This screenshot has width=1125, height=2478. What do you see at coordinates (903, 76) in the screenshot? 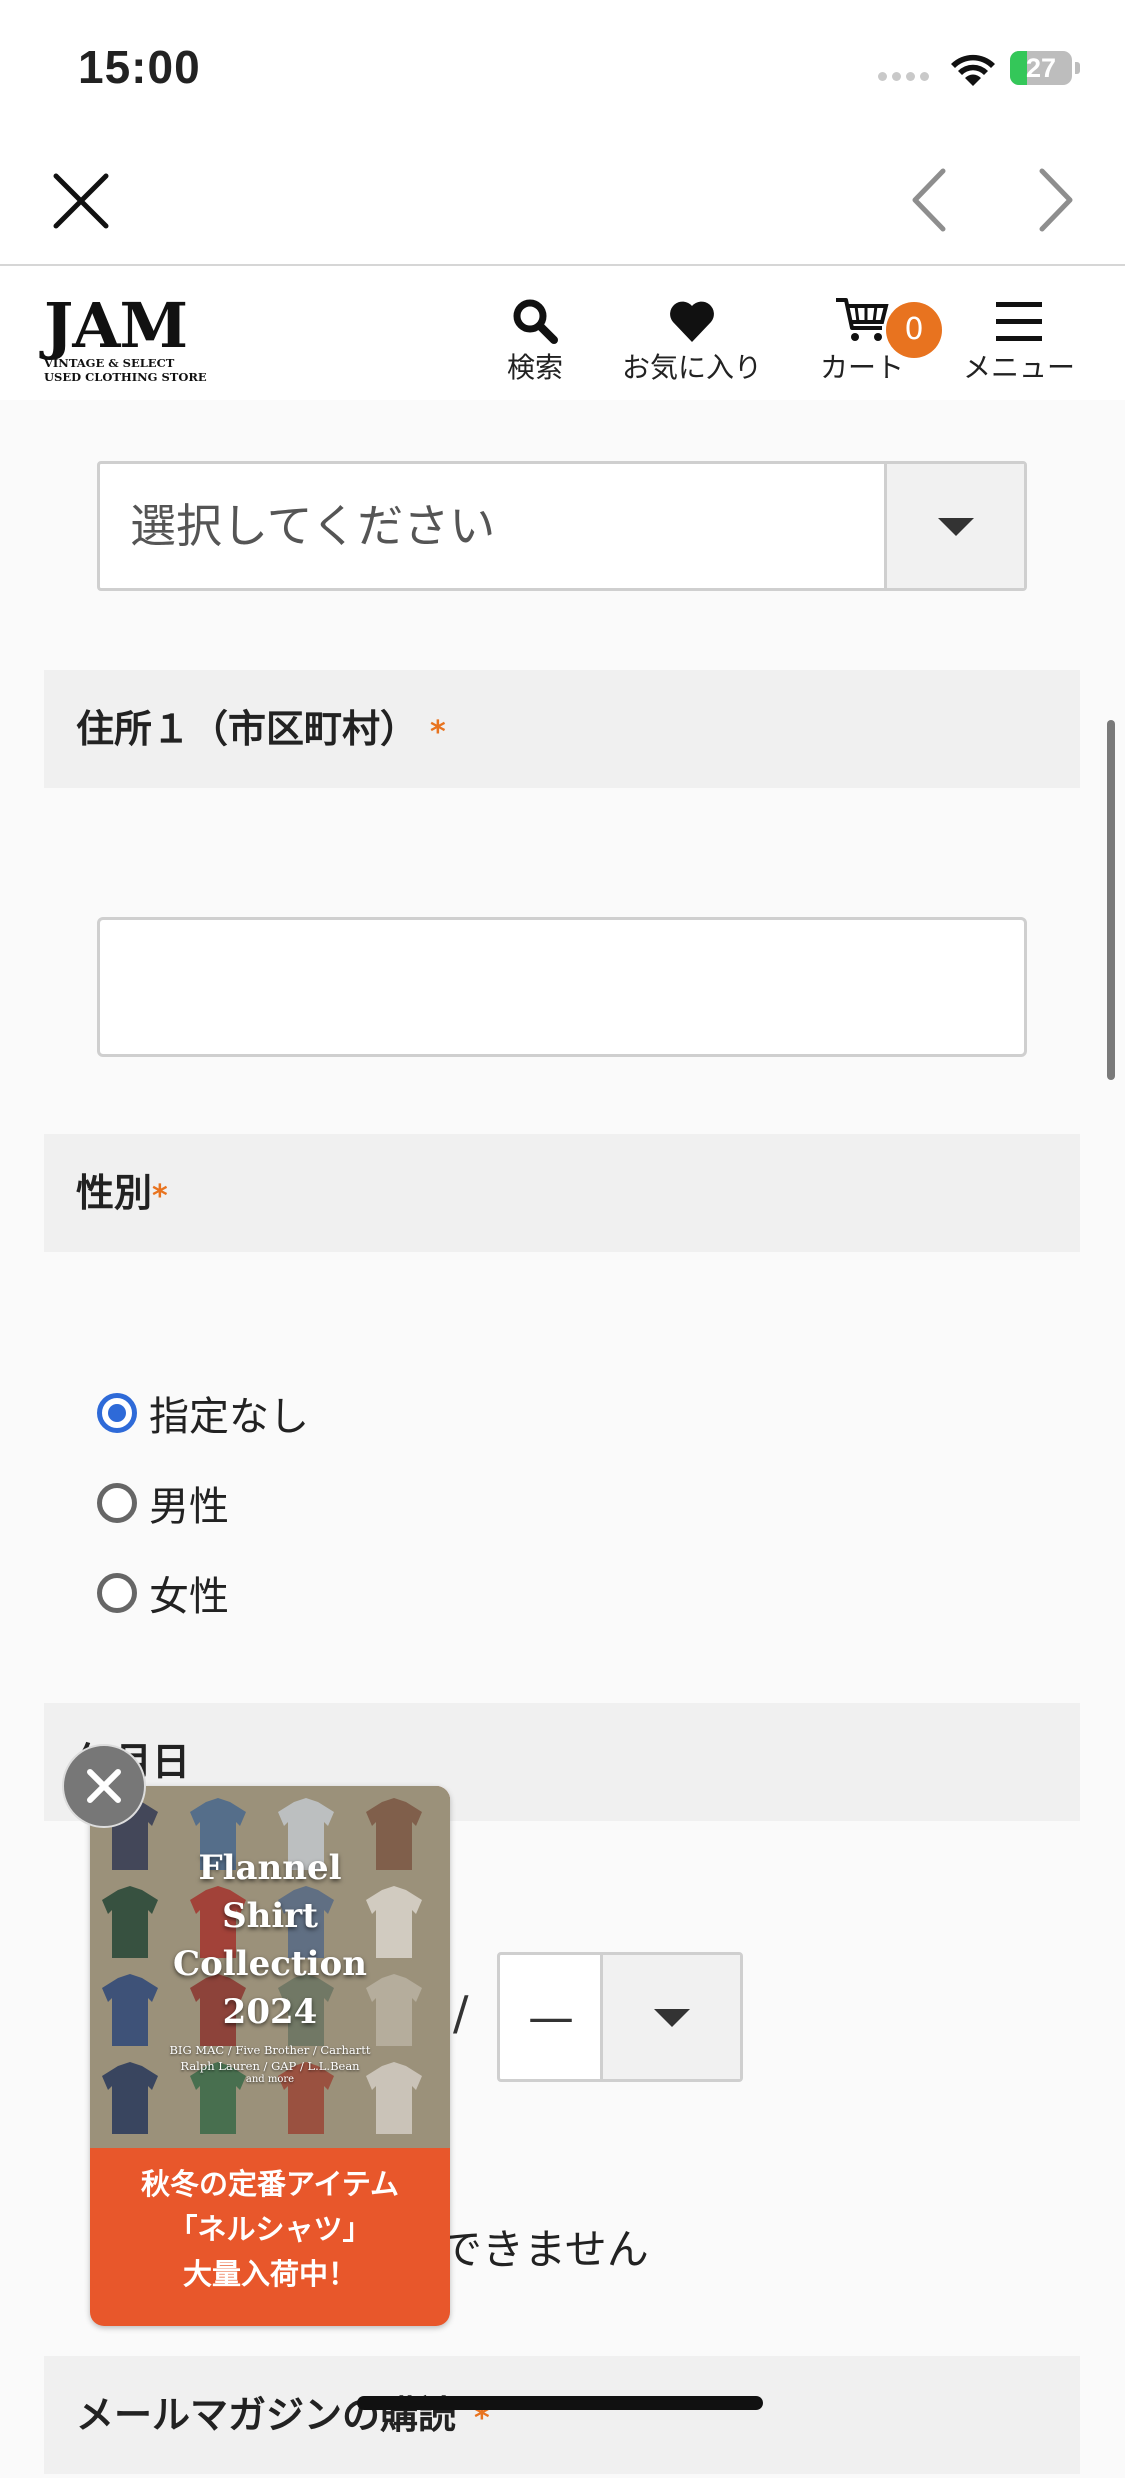
I see `cellular-signal-icon` at bounding box center [903, 76].